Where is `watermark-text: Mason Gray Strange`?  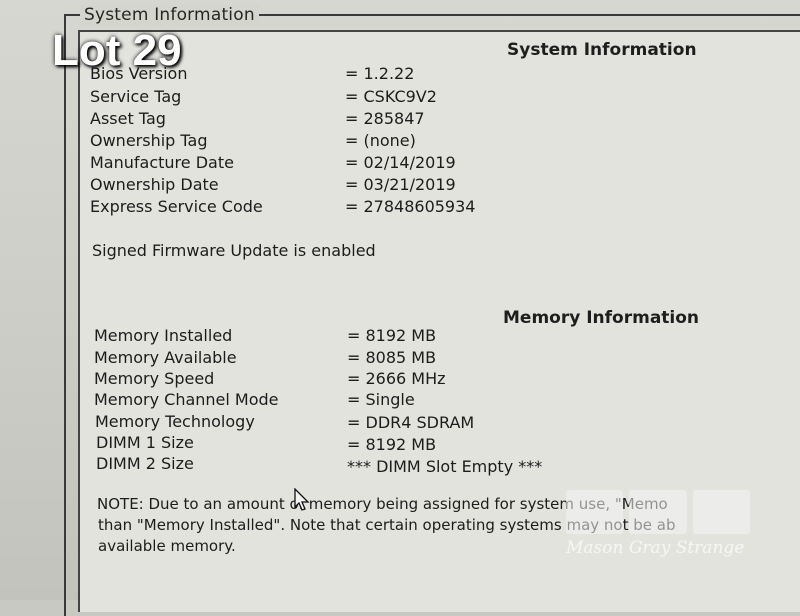
watermark-text: Mason Gray Strange is located at coordinates (655, 548).